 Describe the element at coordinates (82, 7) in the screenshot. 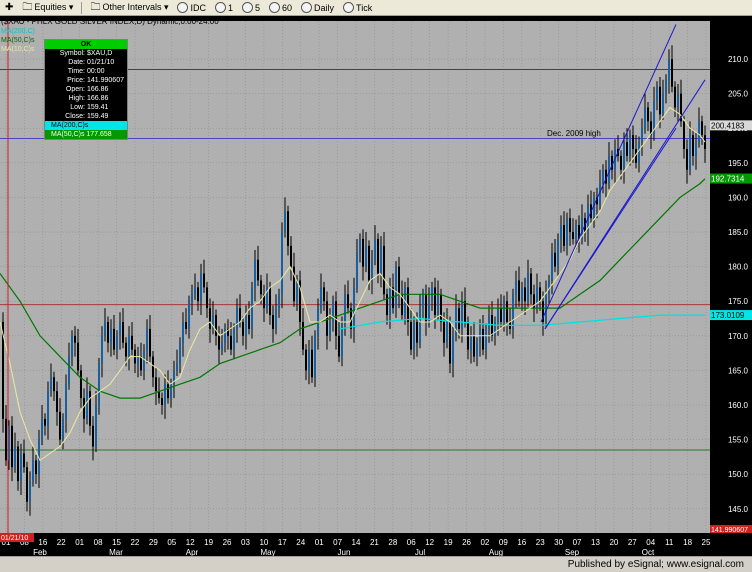

I see `toolbar-separator` at that location.